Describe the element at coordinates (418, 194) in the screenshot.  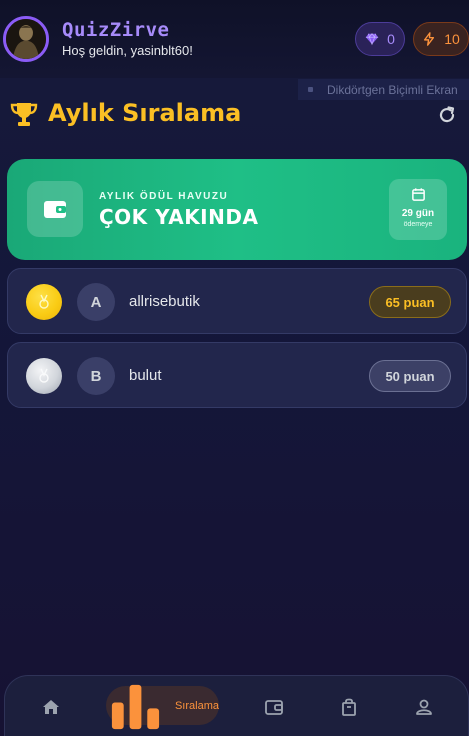
I see `calendar-icon` at that location.